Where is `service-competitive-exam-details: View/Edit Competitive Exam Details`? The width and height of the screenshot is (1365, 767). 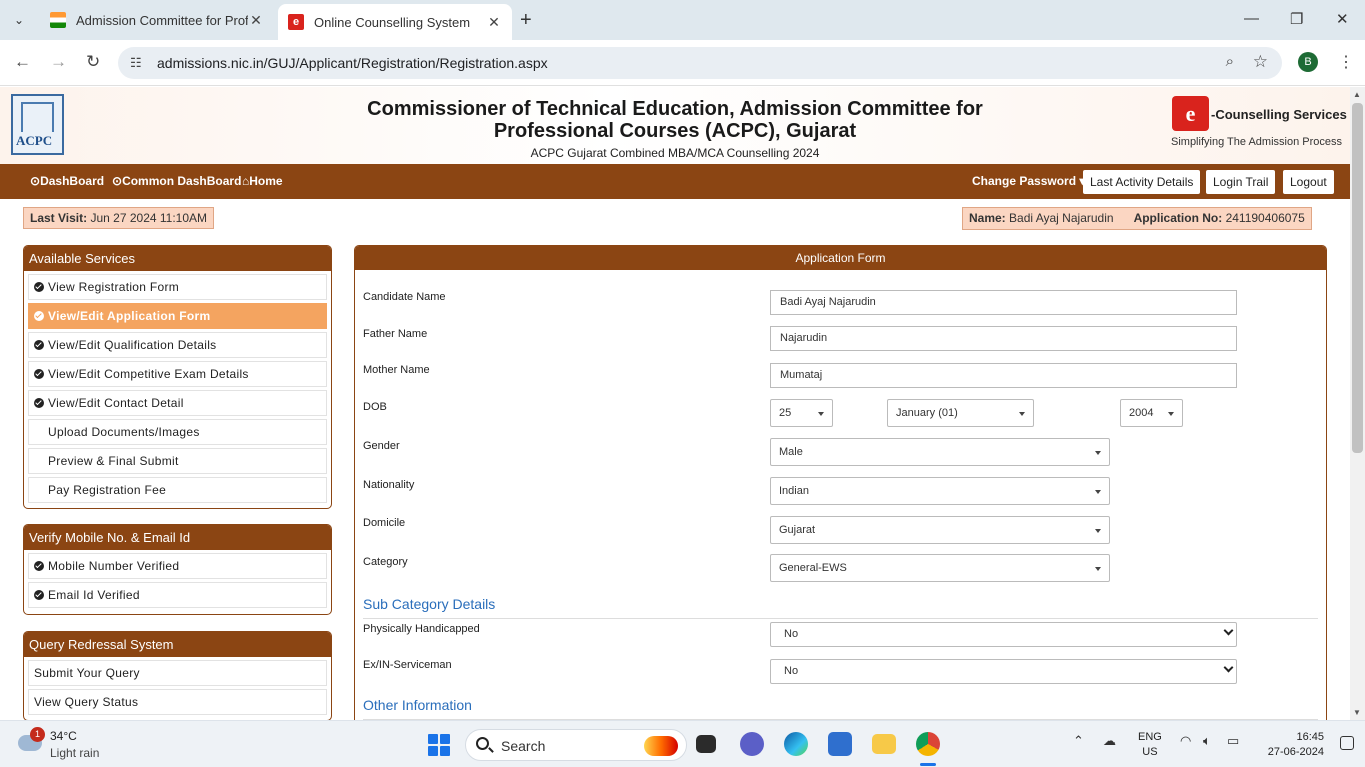 service-competitive-exam-details: View/Edit Competitive Exam Details is located at coordinates (177, 374).